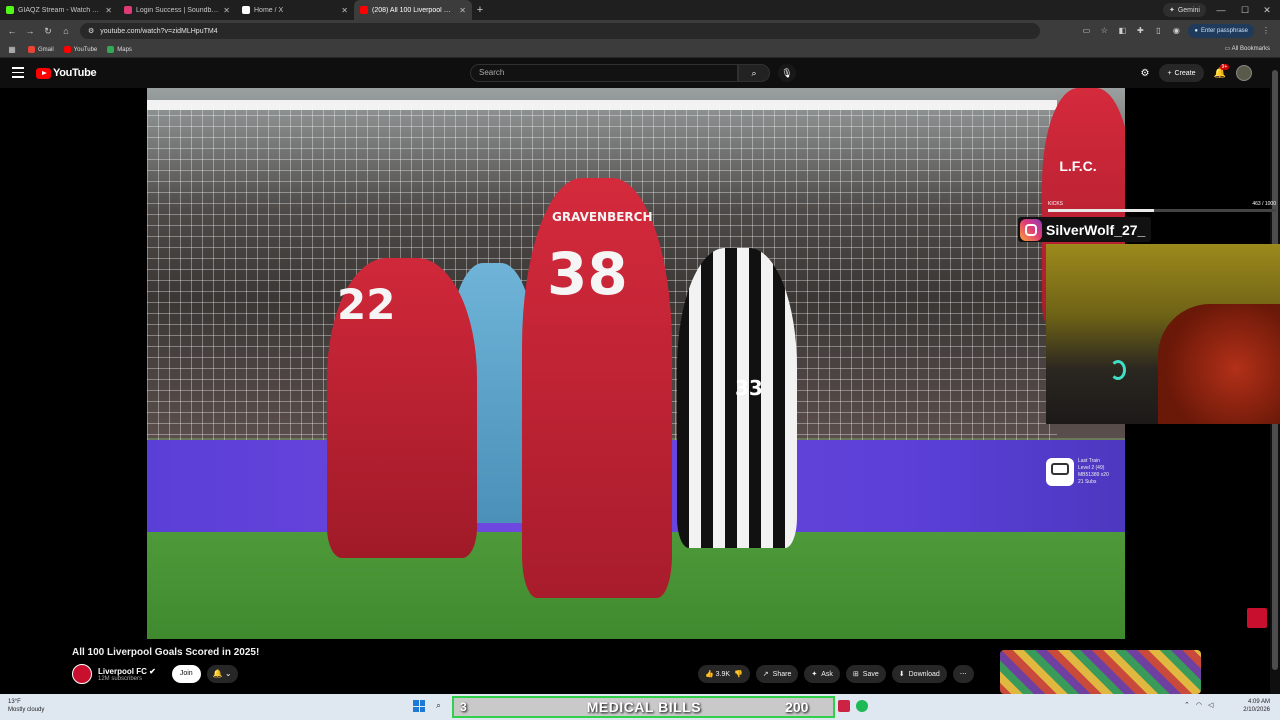  Describe the element at coordinates (1078, 166) in the screenshot. I see `lfc-crest: L.F.C.` at that location.